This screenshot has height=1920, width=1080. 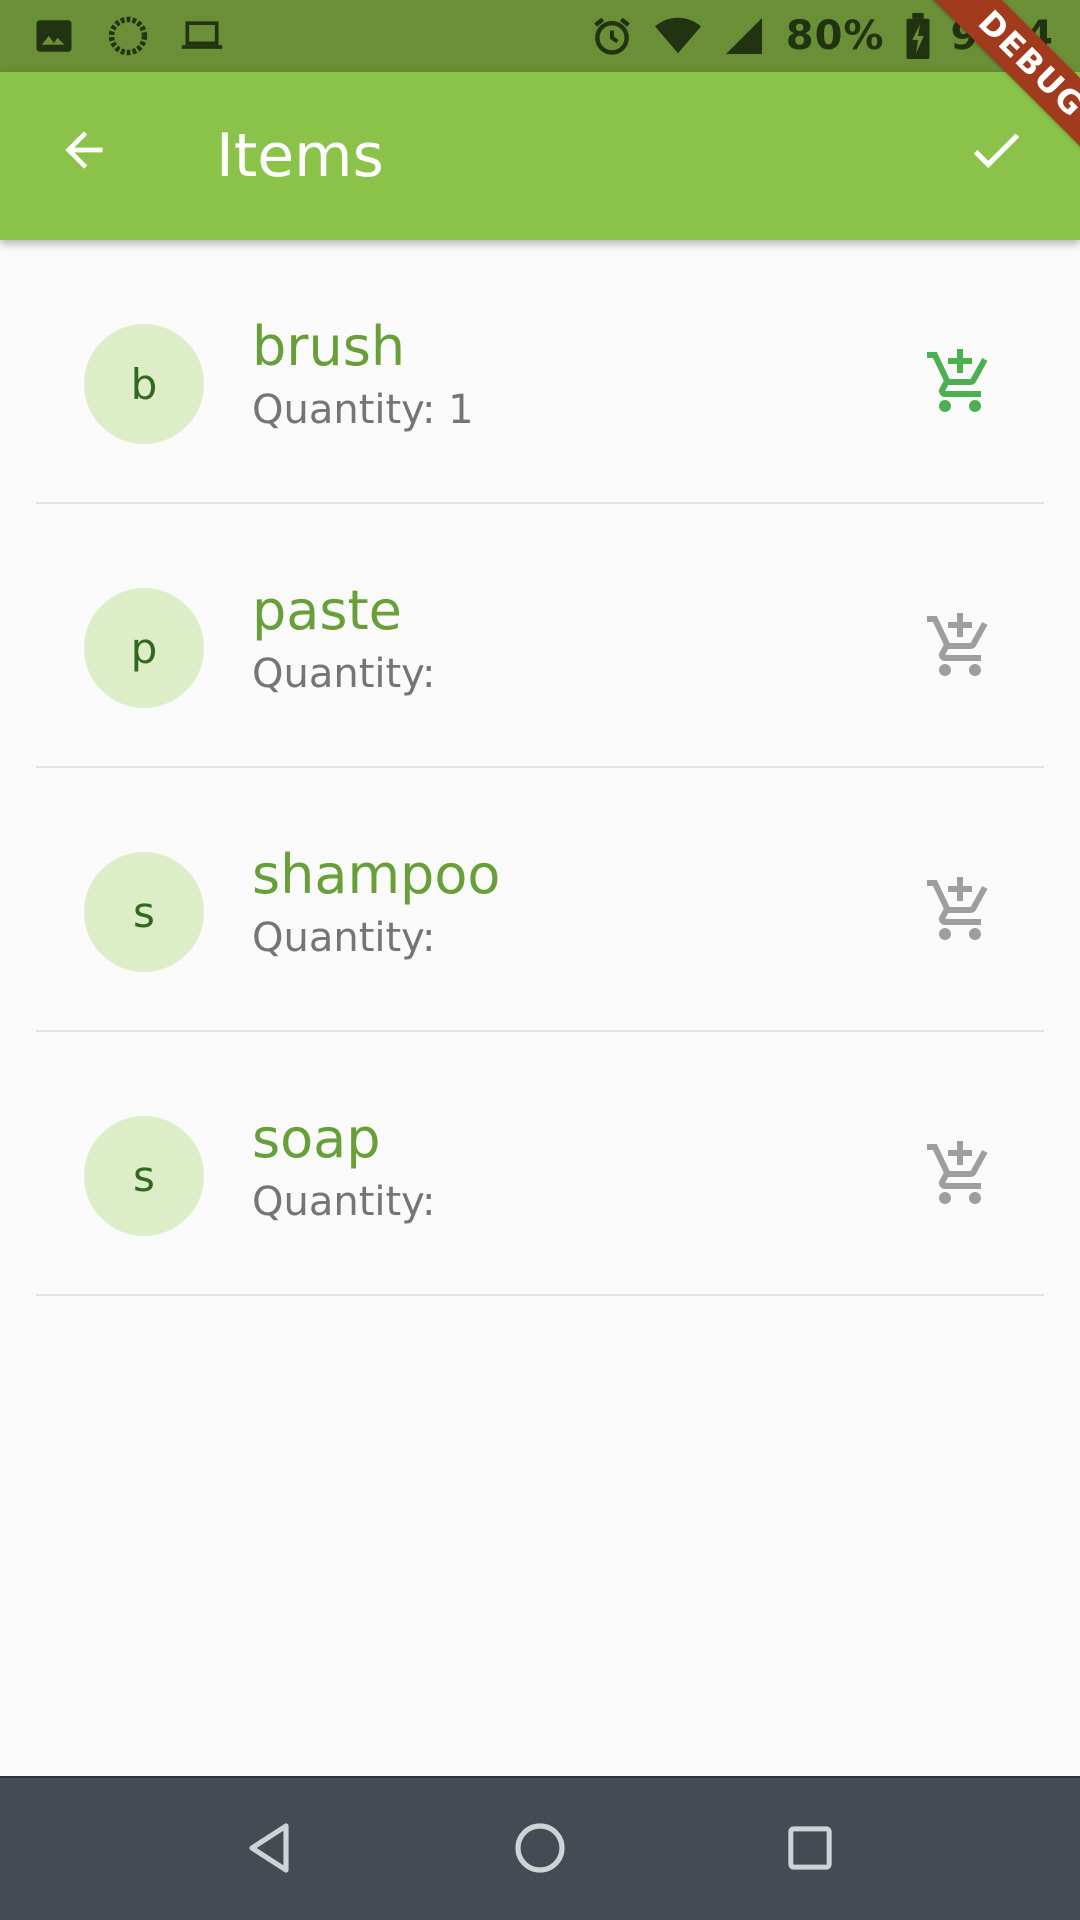 I want to click on system-nav-bar, so click(x=540, y=1848).